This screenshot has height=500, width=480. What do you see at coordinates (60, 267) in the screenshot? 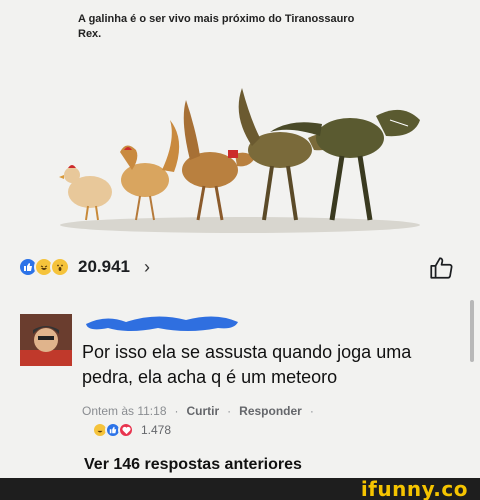
I see `wow-icon` at bounding box center [60, 267].